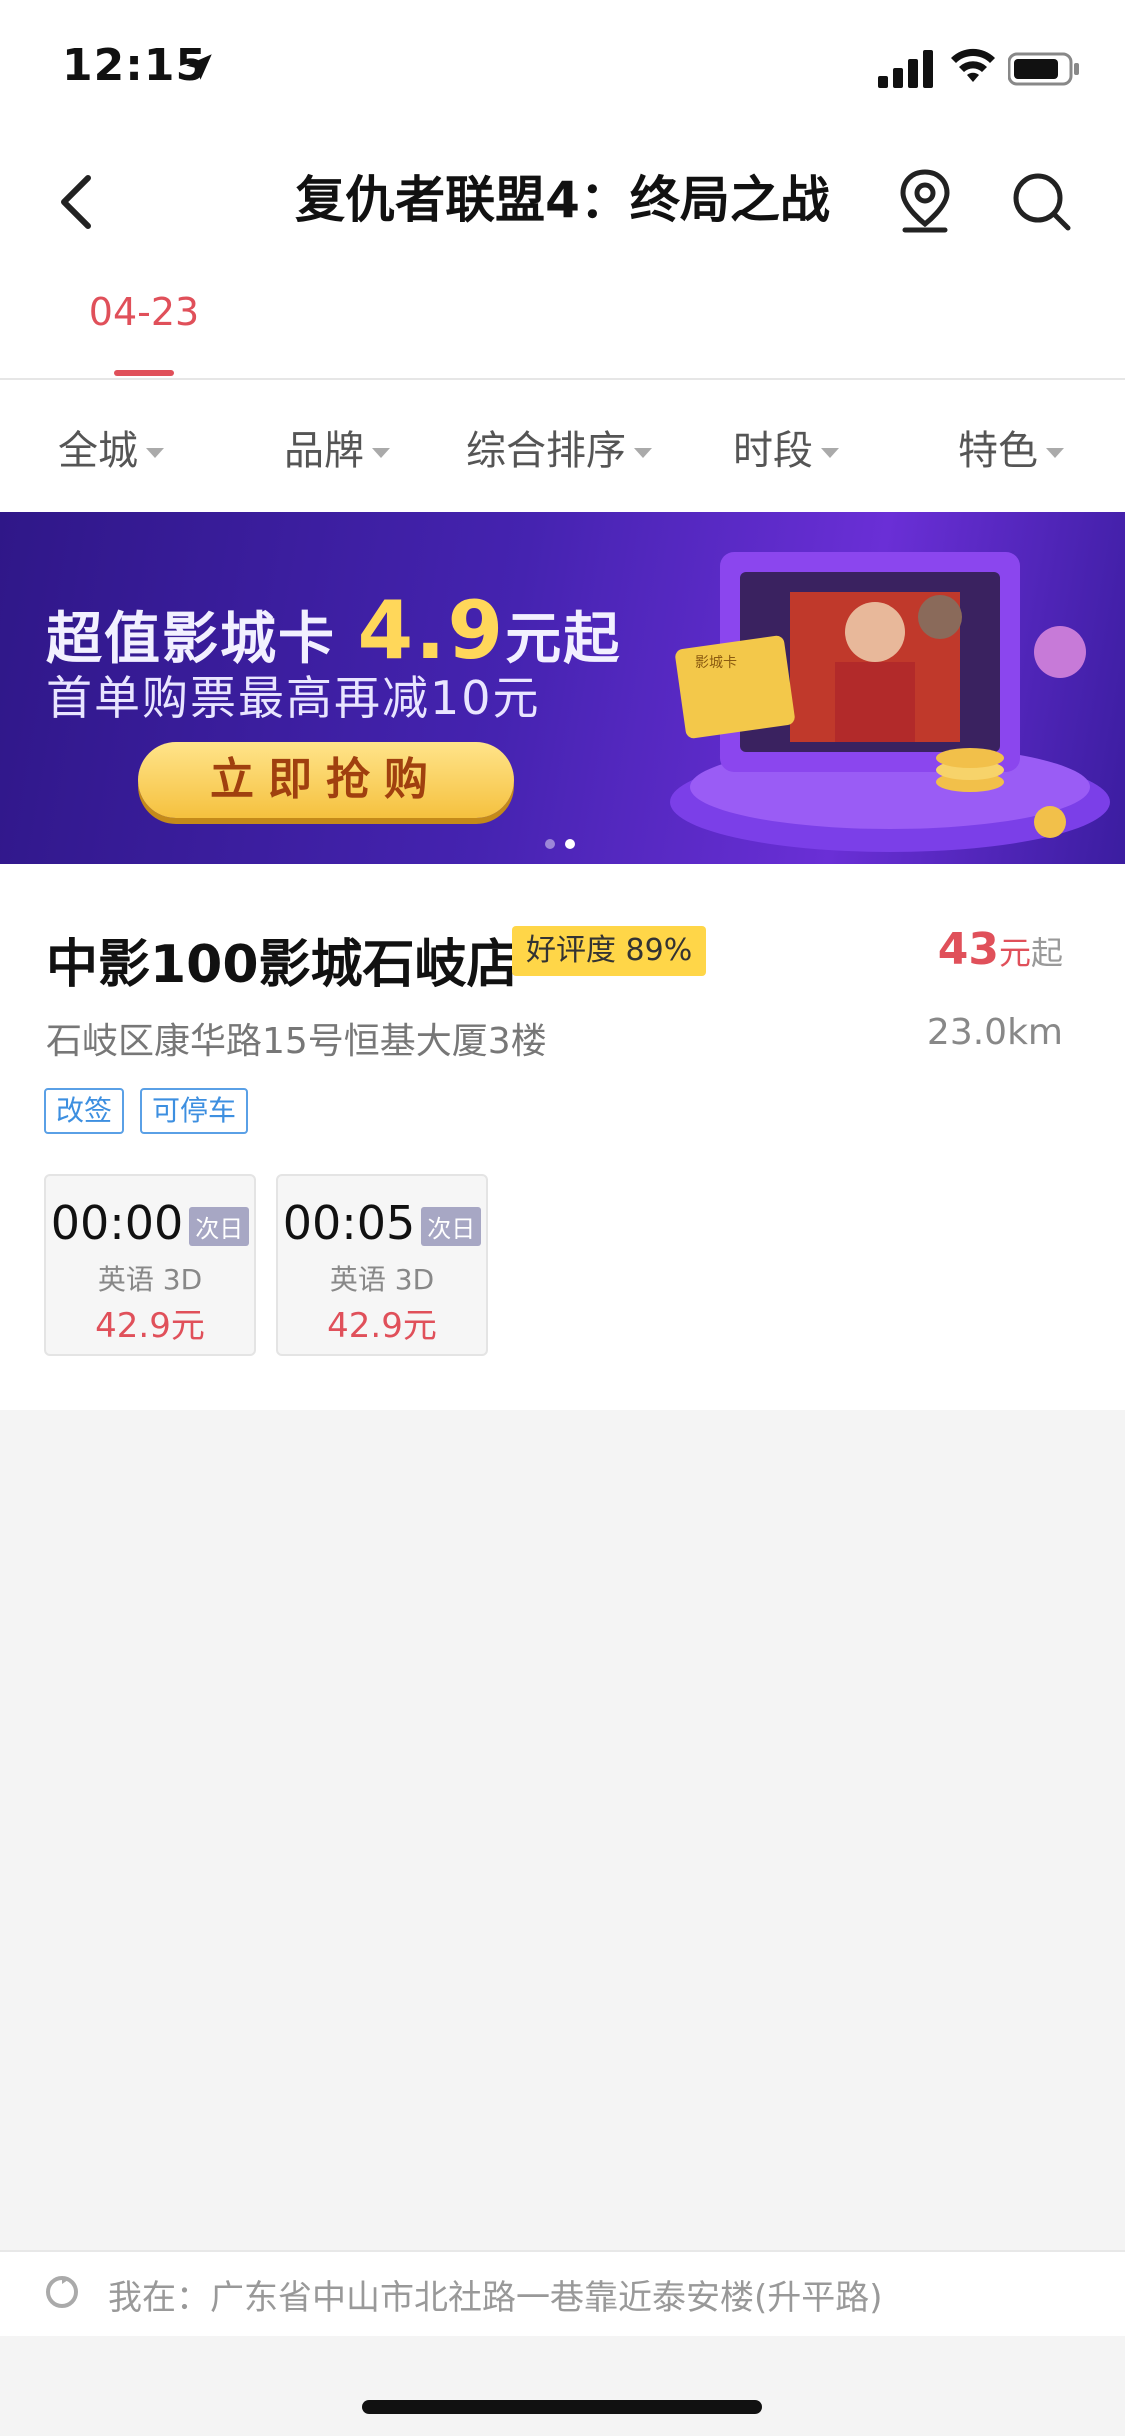 This screenshot has width=1125, height=2436. What do you see at coordinates (562, 2407) in the screenshot?
I see `home-indicator` at bounding box center [562, 2407].